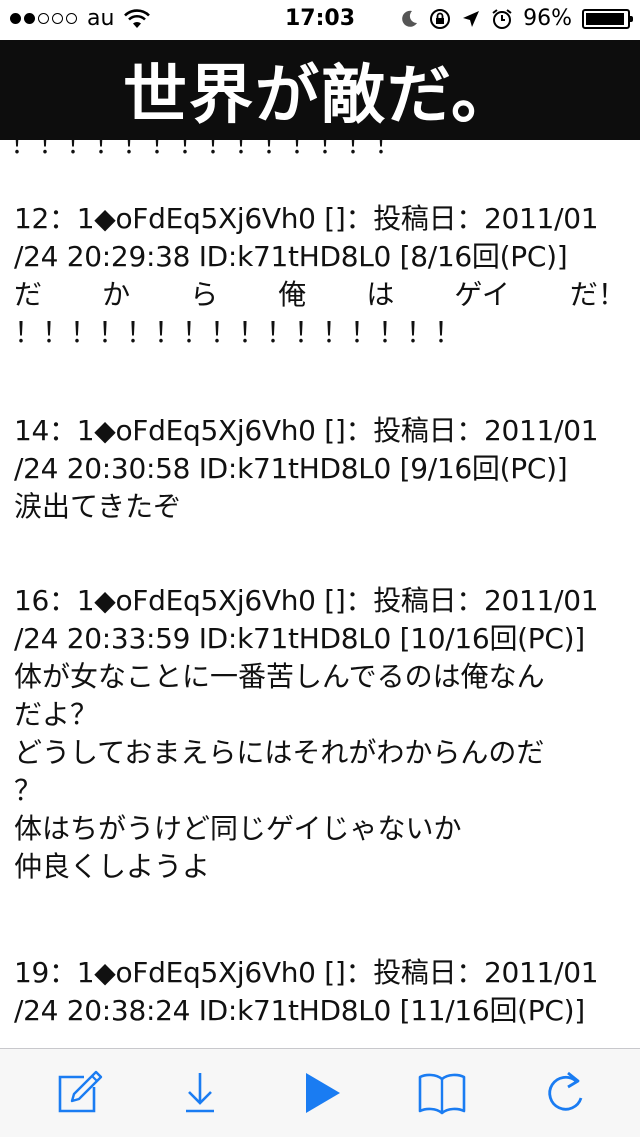  I want to click on post-body-word: だ, so click(28, 294).